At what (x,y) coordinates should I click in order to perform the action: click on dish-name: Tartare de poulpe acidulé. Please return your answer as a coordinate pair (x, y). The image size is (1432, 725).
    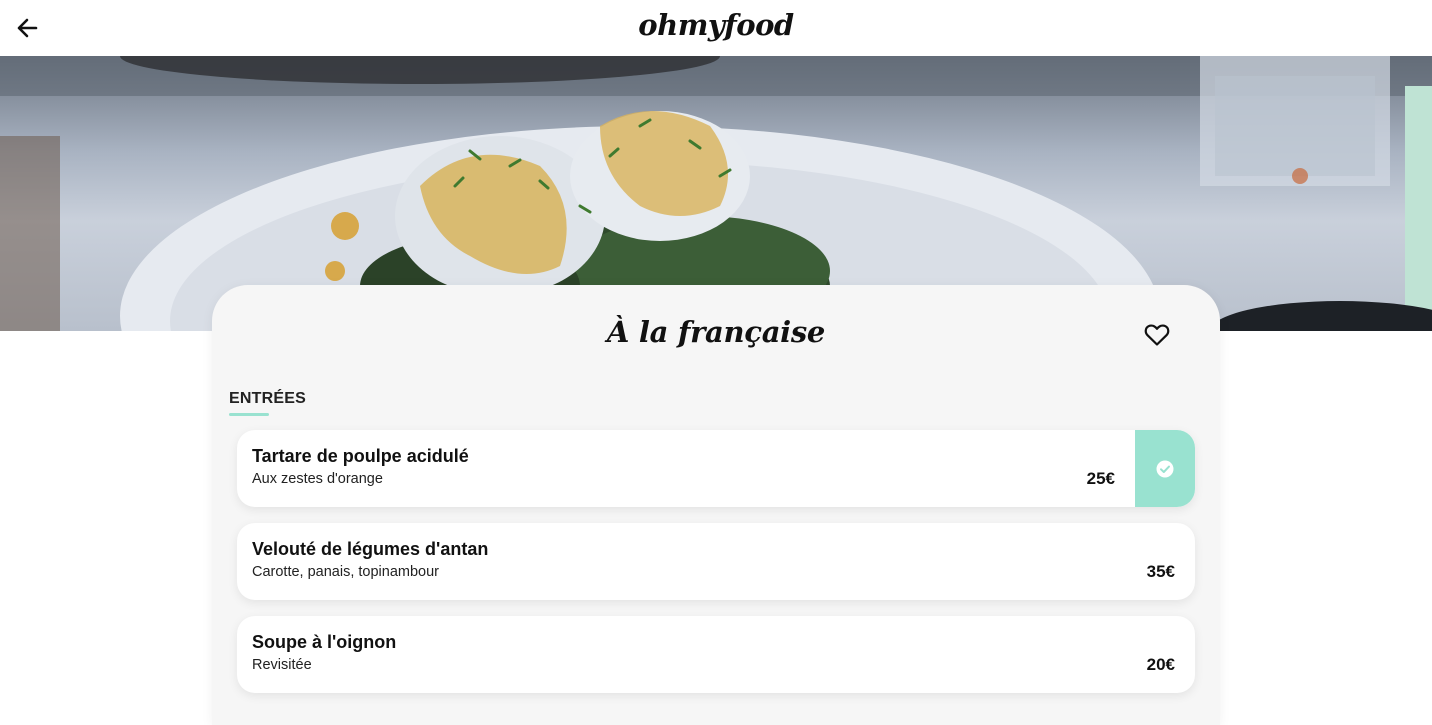
    Looking at the image, I should click on (360, 456).